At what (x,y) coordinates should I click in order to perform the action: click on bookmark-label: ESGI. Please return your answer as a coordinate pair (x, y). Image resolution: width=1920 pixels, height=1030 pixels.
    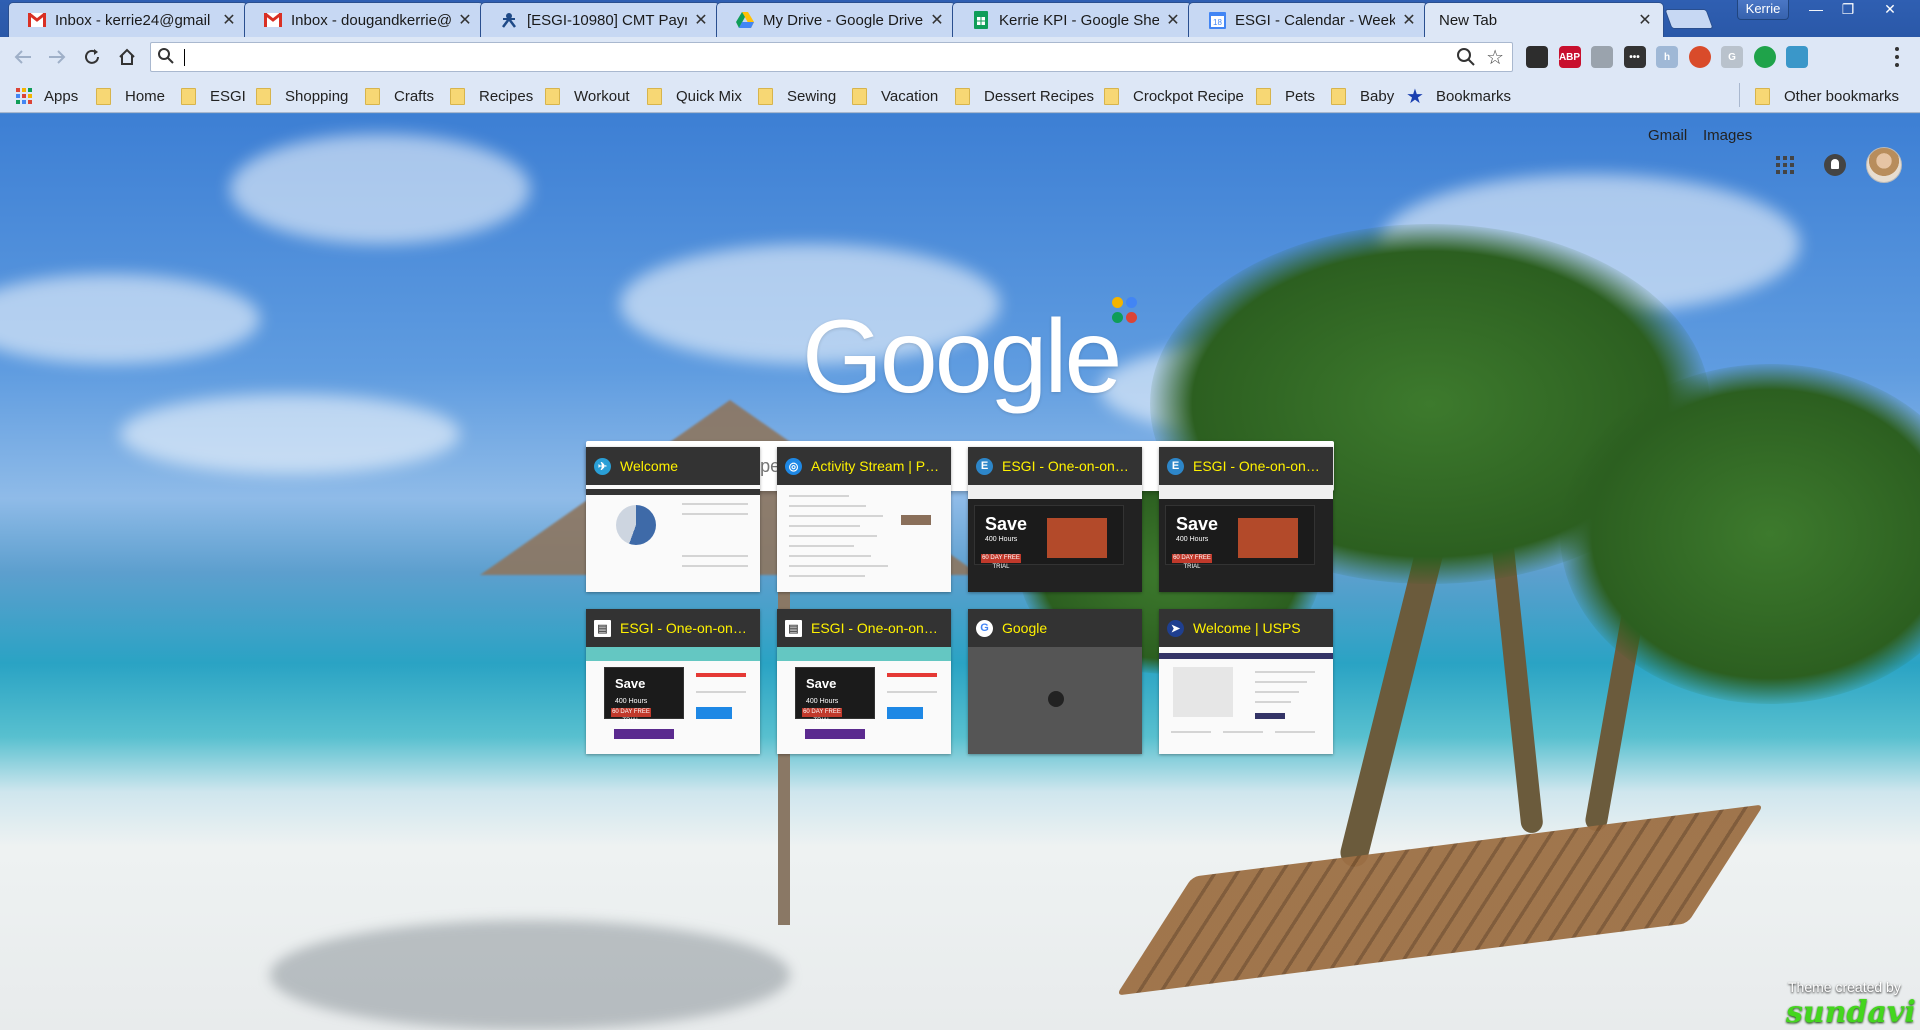
    Looking at the image, I should click on (228, 96).